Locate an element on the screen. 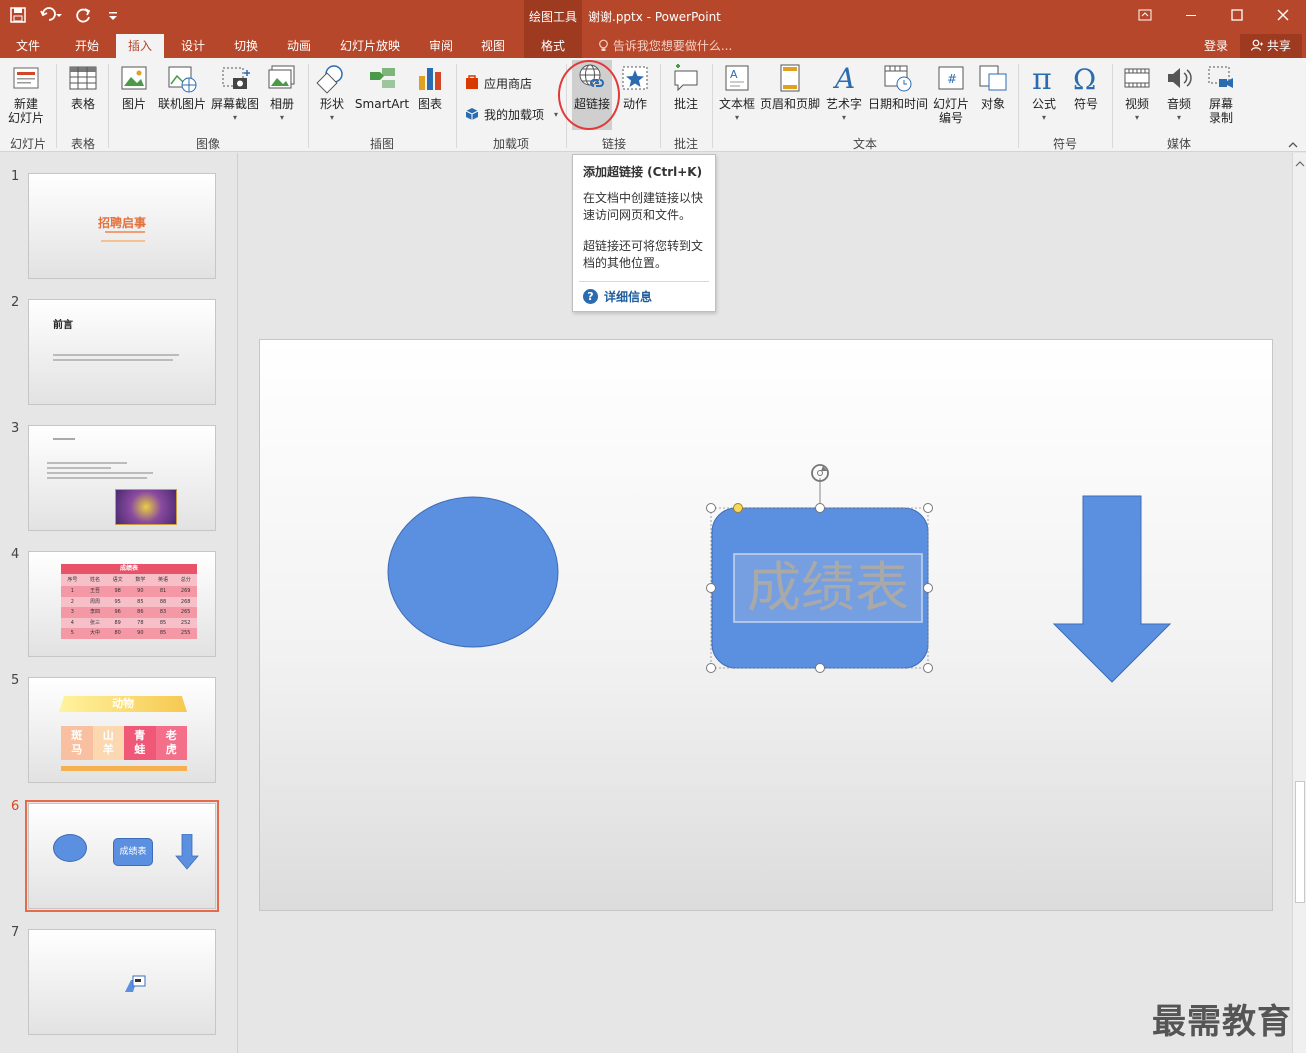  my-addins-button: 我的加载项 ▾ is located at coordinates (511, 114).